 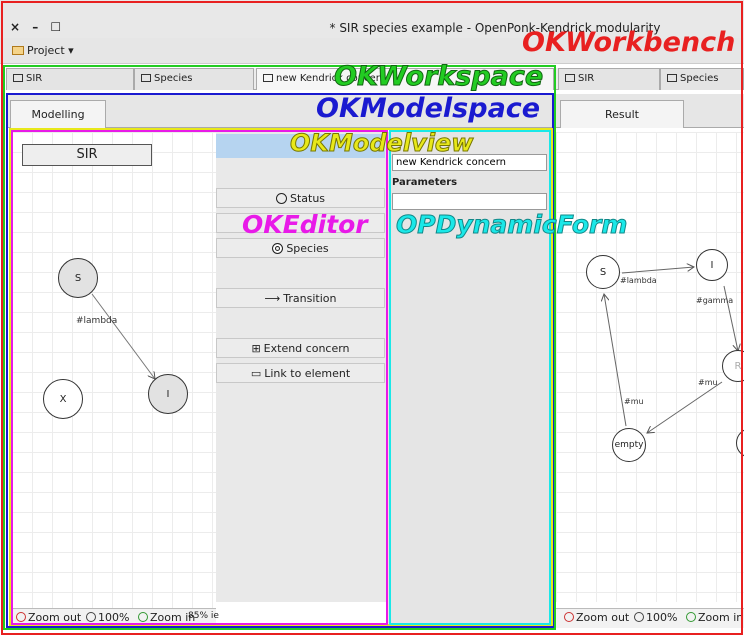 I want to click on palette-selection, so click(x=300, y=146).